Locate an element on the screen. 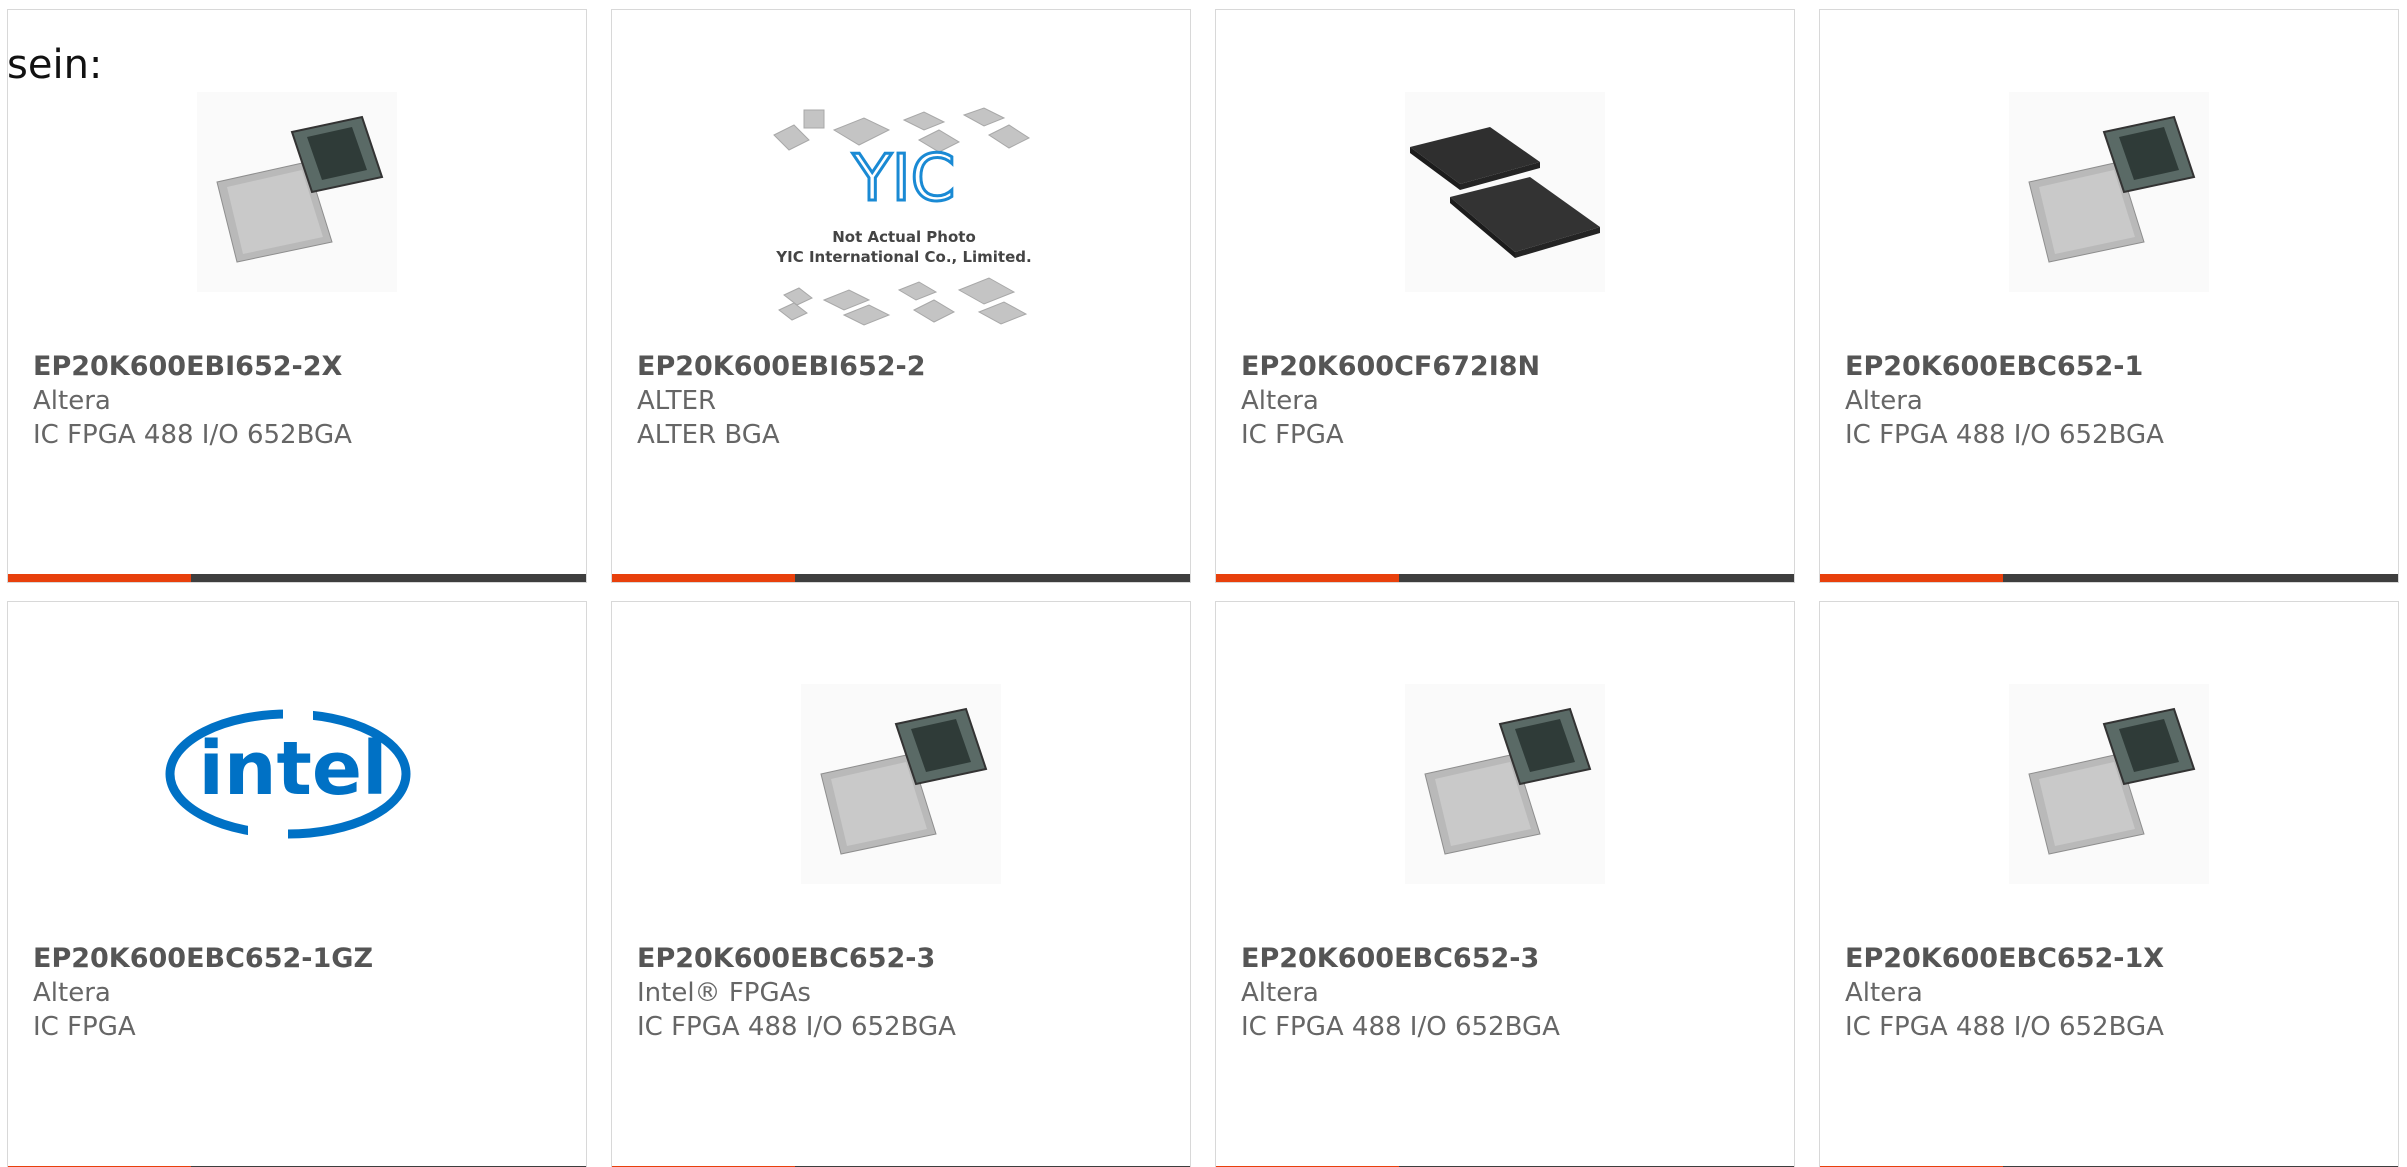 The height and width of the screenshot is (1167, 2407). part-number: EP20K600EBI652-2X is located at coordinates (299, 367).